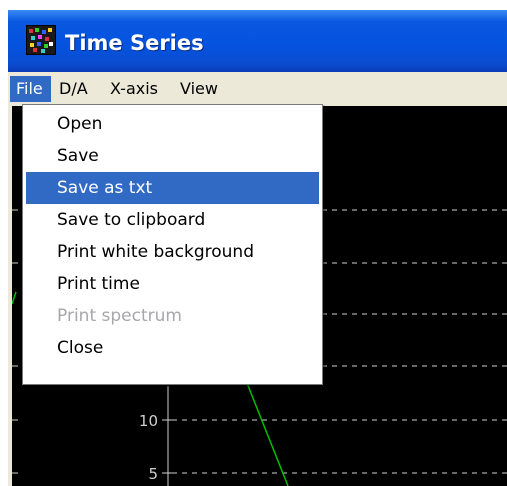  I want to click on title-bar: Time Series, so click(257, 41).